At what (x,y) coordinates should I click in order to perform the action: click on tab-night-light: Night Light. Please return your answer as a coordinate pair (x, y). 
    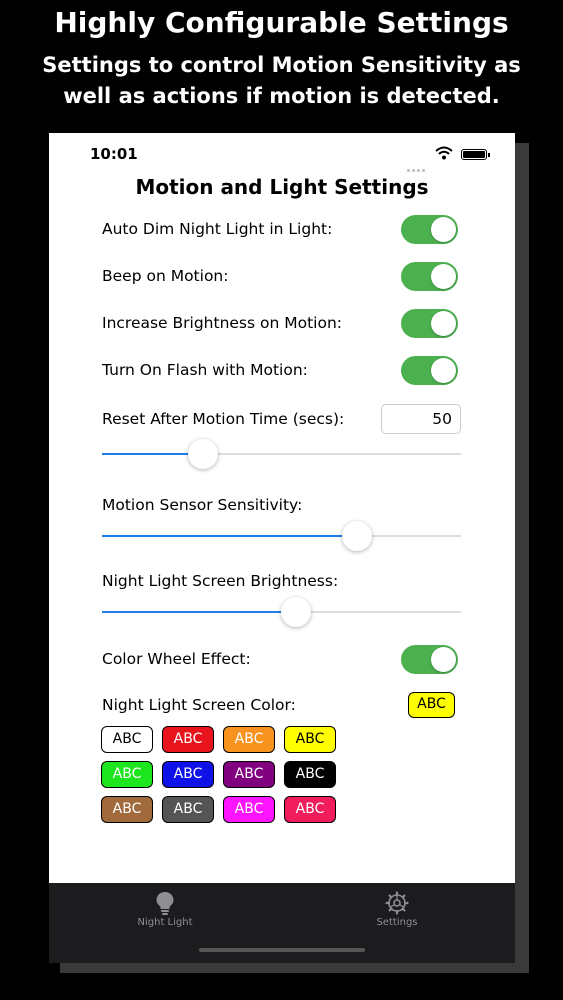
    Looking at the image, I should click on (165, 909).